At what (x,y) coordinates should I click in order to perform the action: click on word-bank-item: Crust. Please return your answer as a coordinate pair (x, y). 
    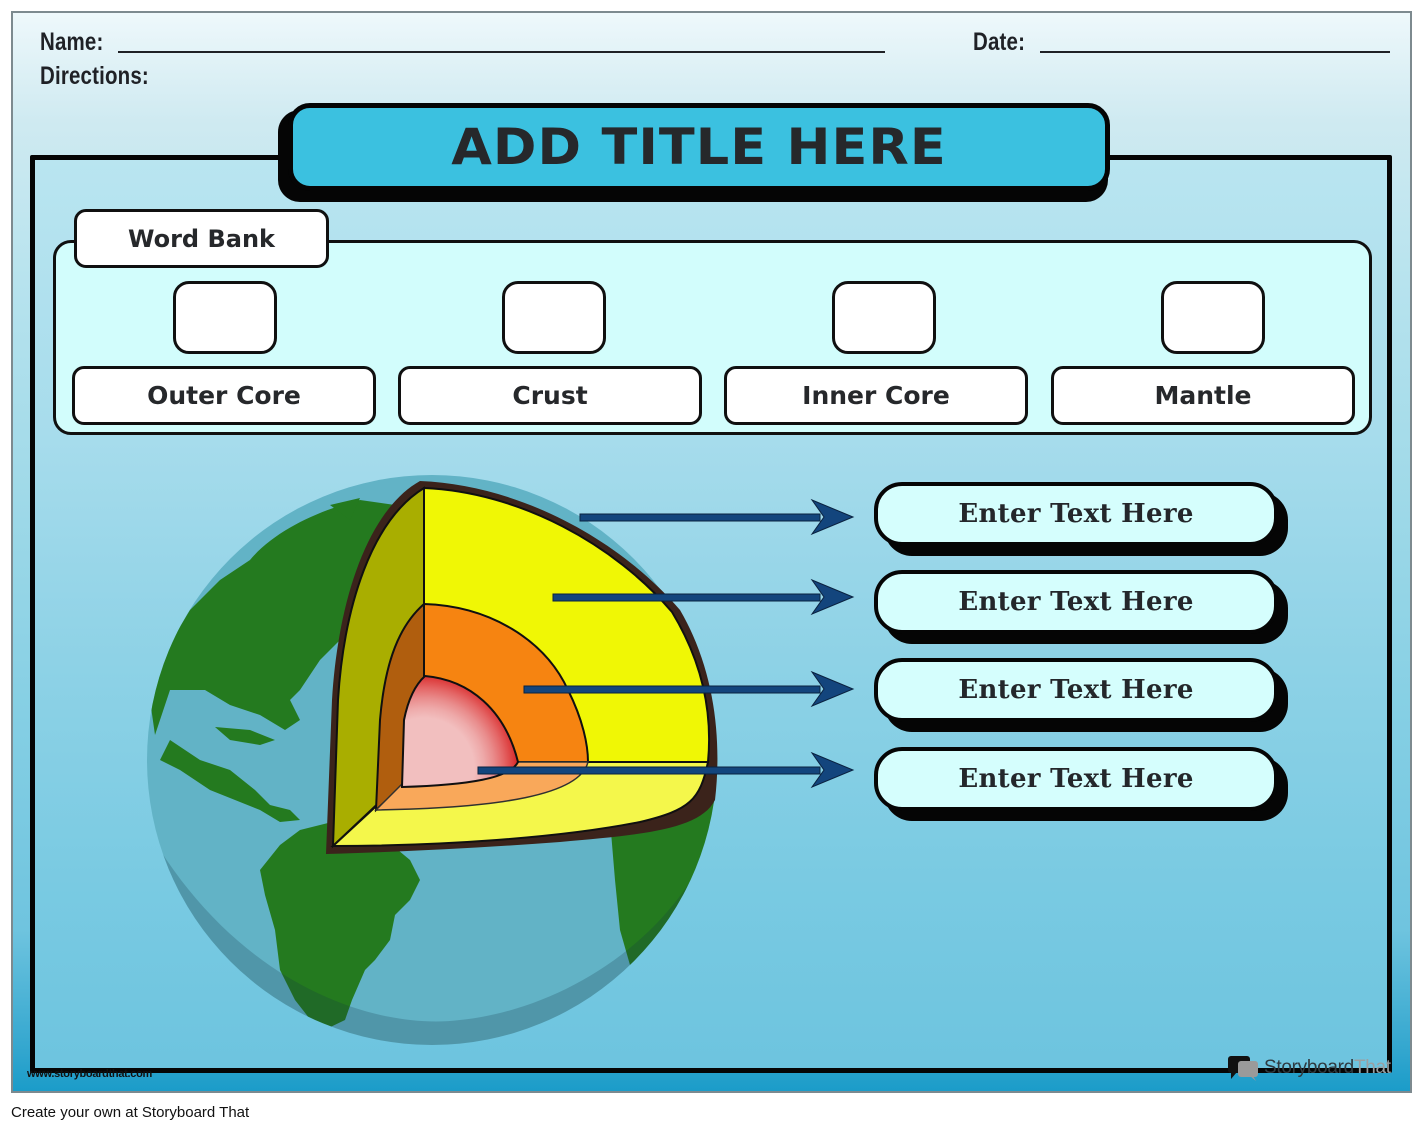
    Looking at the image, I should click on (550, 395).